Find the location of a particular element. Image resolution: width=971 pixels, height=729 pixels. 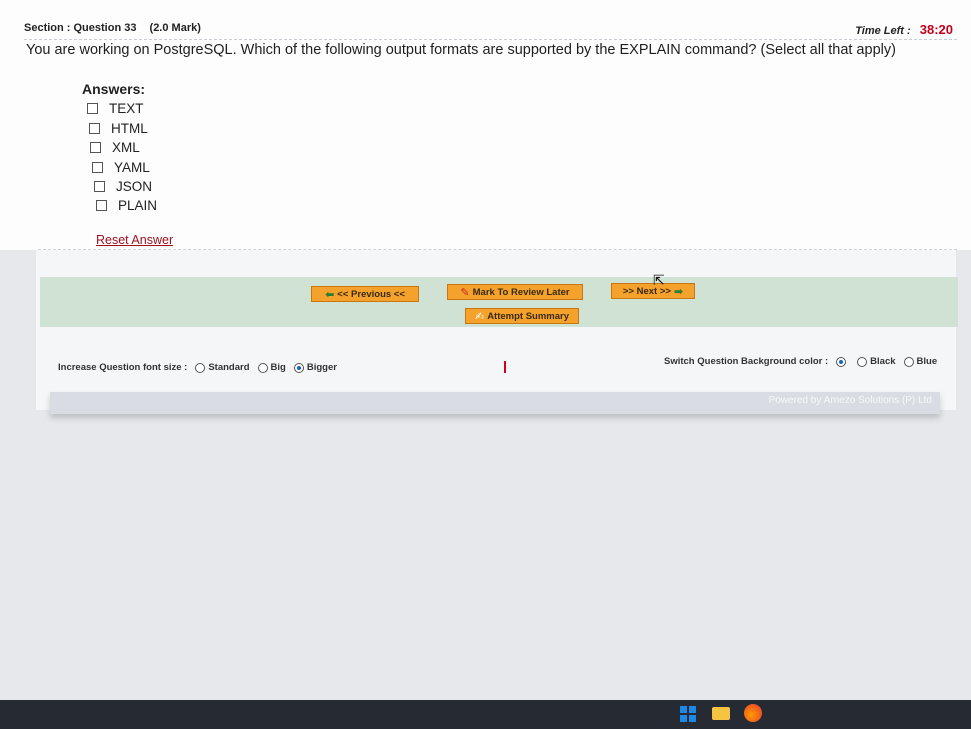

text-cursor is located at coordinates (505, 367).